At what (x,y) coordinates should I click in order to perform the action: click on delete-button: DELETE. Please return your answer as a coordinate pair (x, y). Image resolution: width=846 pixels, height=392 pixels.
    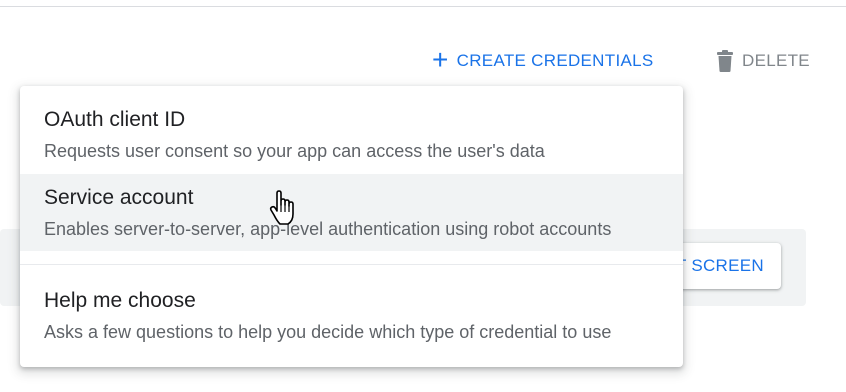
    Looking at the image, I should click on (763, 61).